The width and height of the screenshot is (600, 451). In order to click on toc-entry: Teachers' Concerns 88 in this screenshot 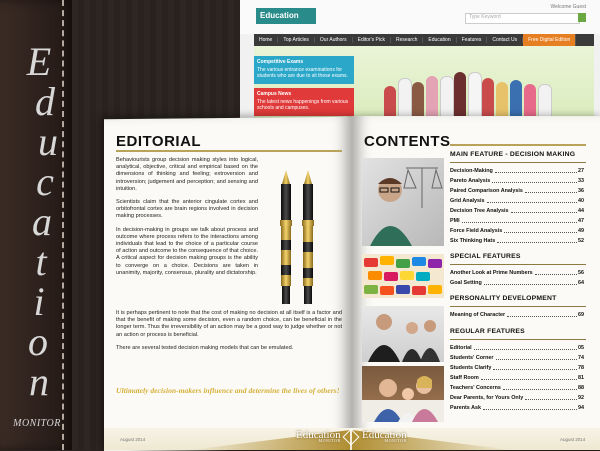, I will do `click(517, 388)`.